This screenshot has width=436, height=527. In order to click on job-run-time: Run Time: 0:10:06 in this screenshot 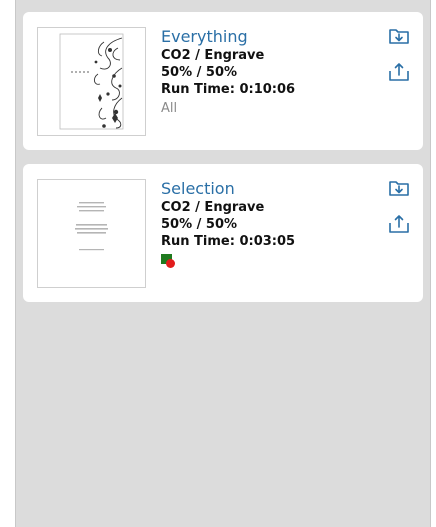, I will do `click(228, 89)`.